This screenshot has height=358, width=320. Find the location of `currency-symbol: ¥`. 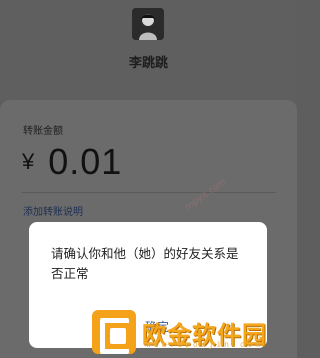

currency-symbol: ¥ is located at coordinates (28, 161).